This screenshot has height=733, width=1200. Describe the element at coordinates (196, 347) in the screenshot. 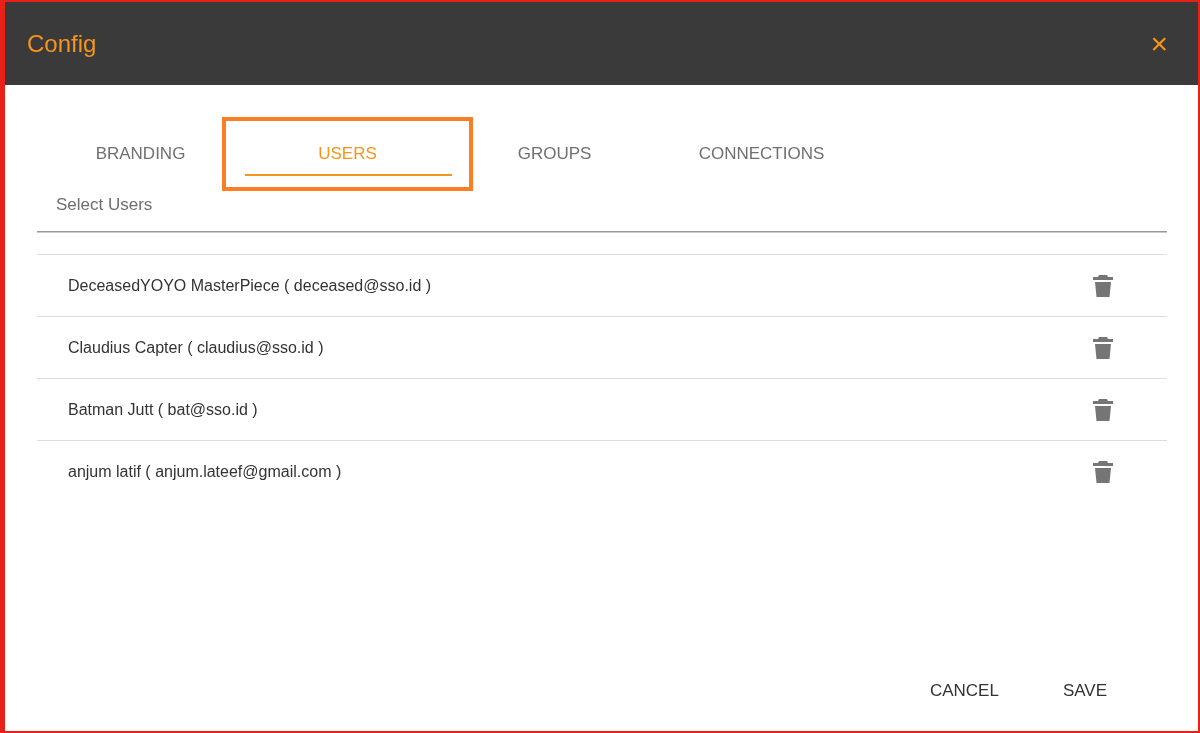

I see `user-name: Claudius Capter ( claudius@sso.id )` at that location.